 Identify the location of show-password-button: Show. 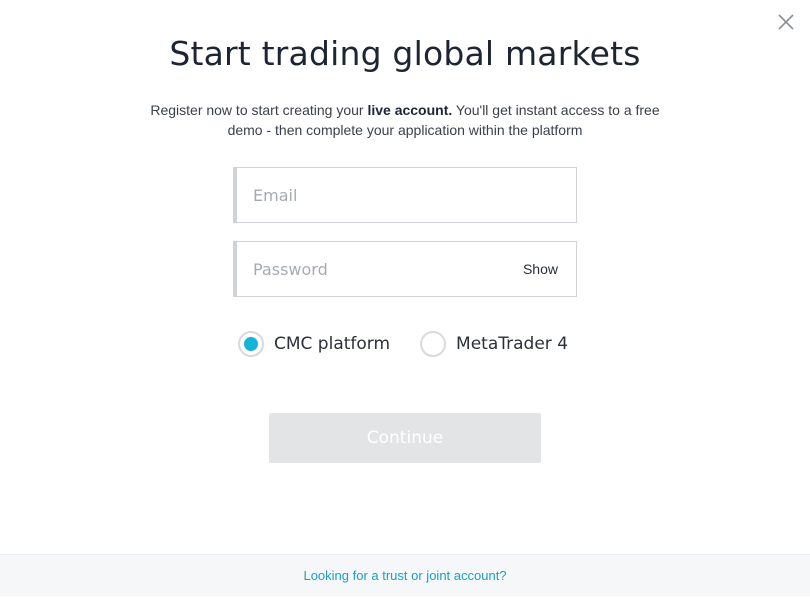
(540, 269).